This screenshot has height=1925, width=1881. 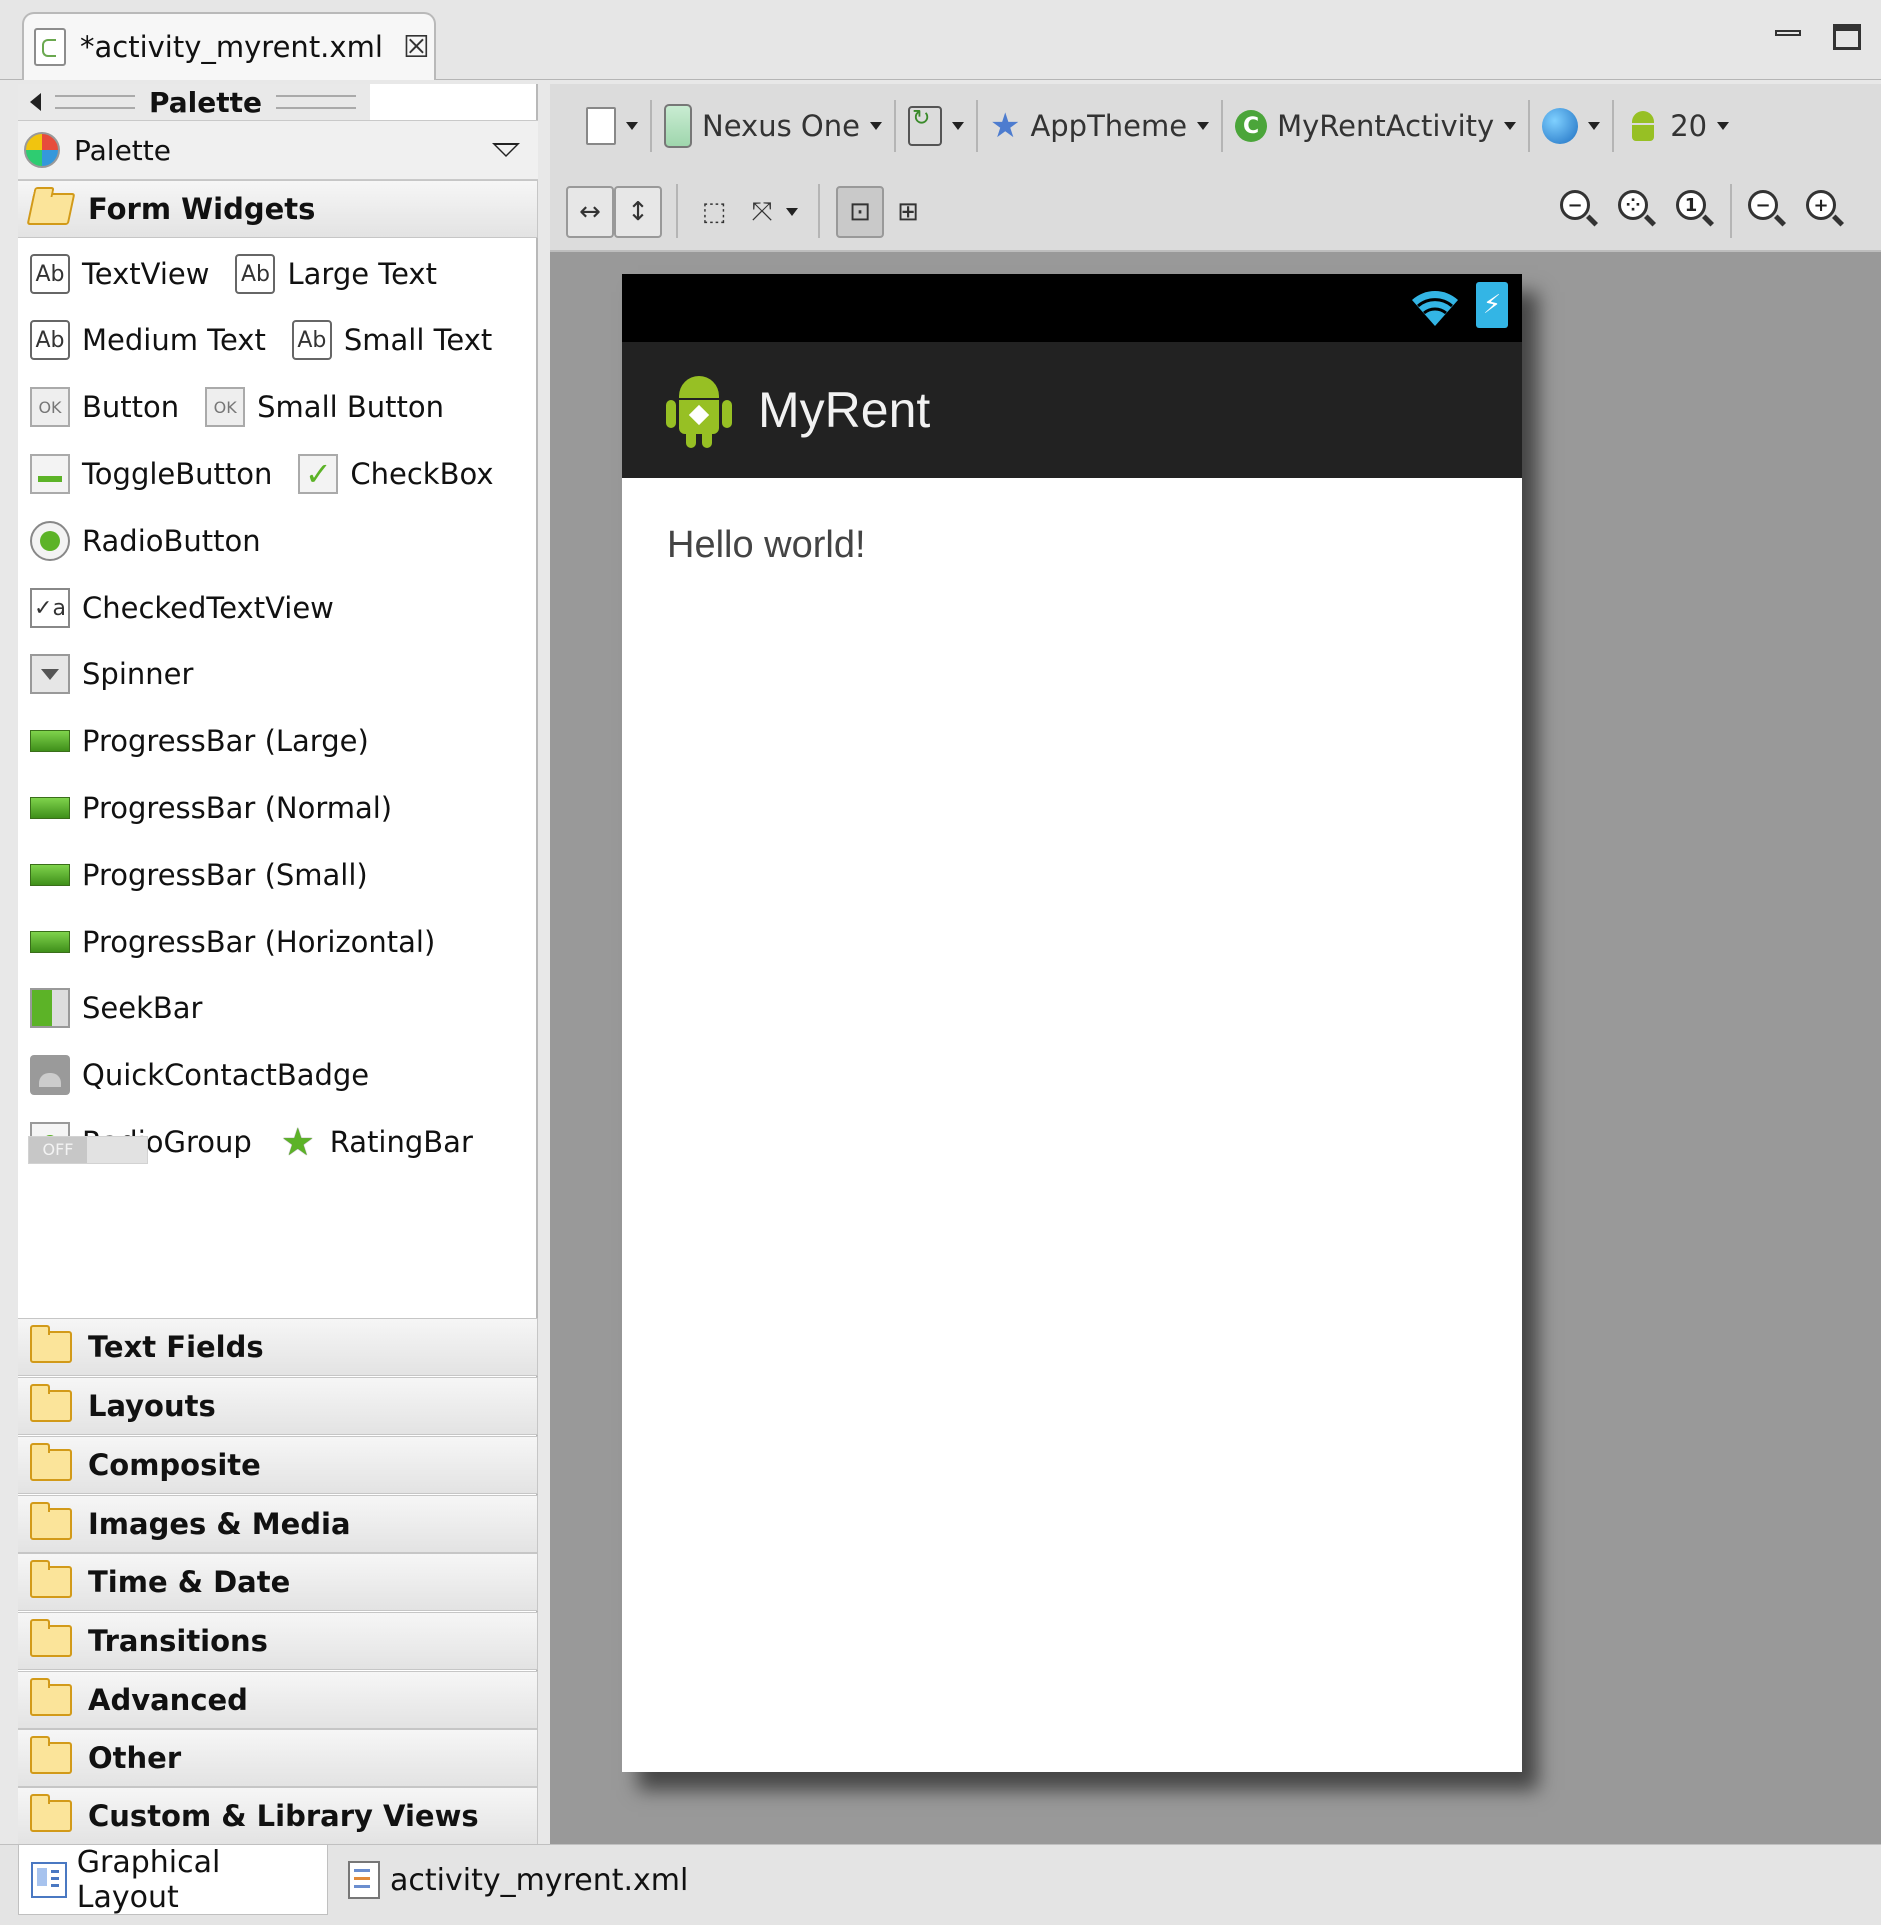 What do you see at coordinates (182, 608) in the screenshot?
I see `widget-checkedtextview: ✓a CheckedTextView` at bounding box center [182, 608].